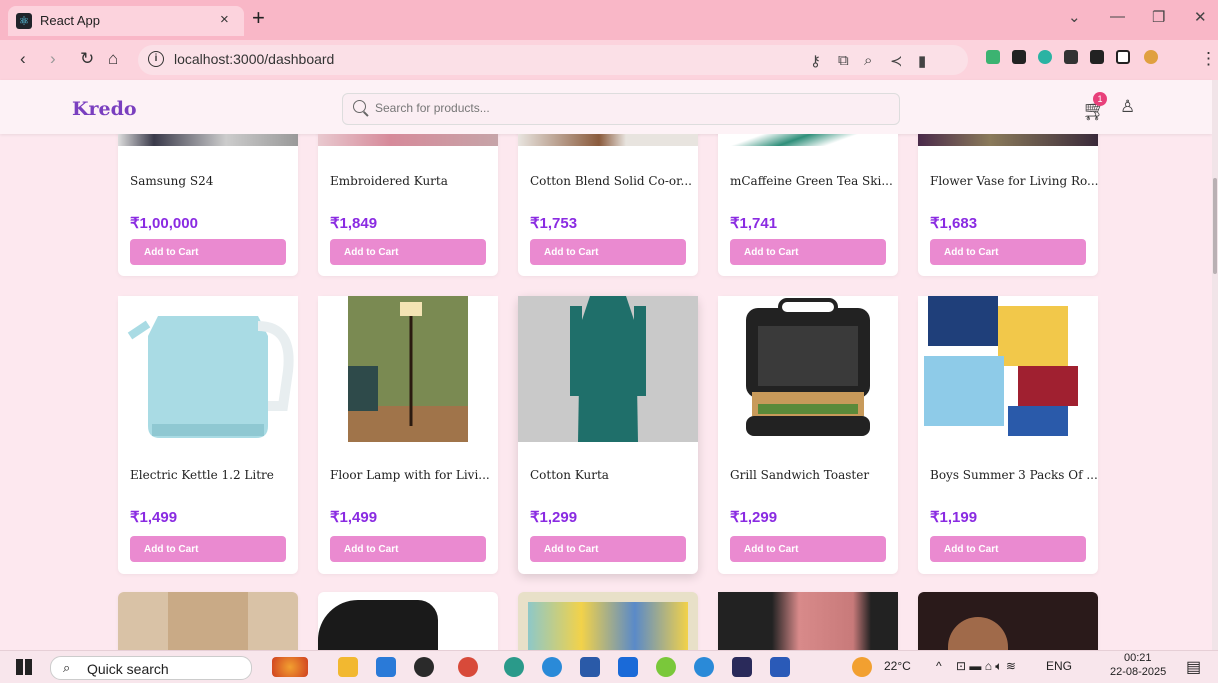  Describe the element at coordinates (104, 109) in the screenshot. I see `app-logo: Kredo` at that location.